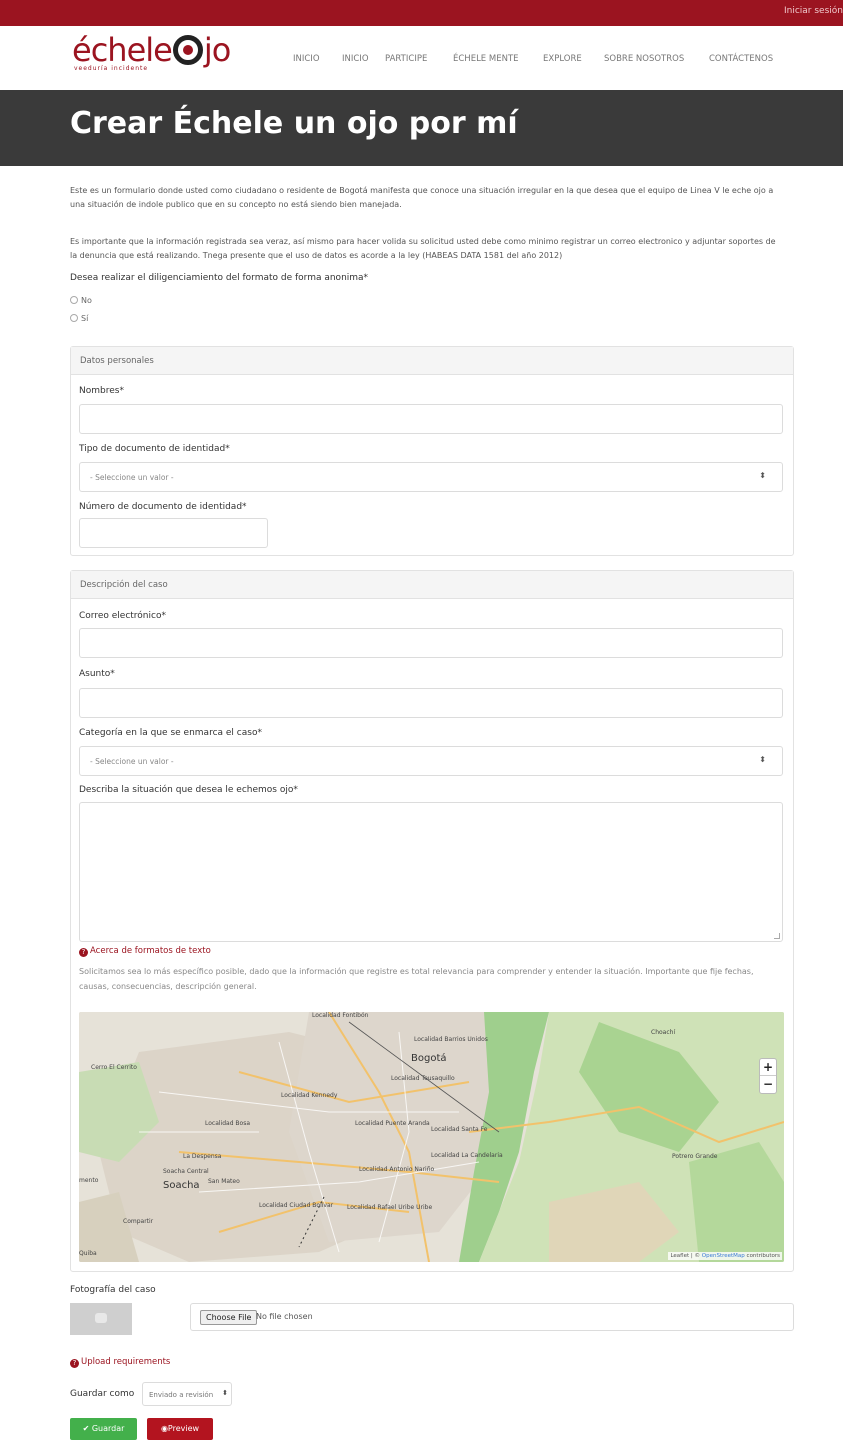 This screenshot has width=843, height=1444. I want to click on map-label-bosa: Localidad Bosa, so click(228, 1123).